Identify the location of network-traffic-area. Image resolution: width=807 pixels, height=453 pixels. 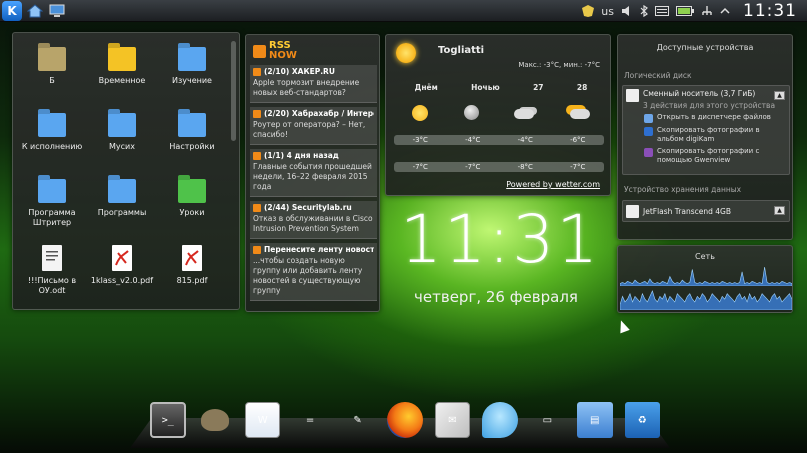
(706, 276).